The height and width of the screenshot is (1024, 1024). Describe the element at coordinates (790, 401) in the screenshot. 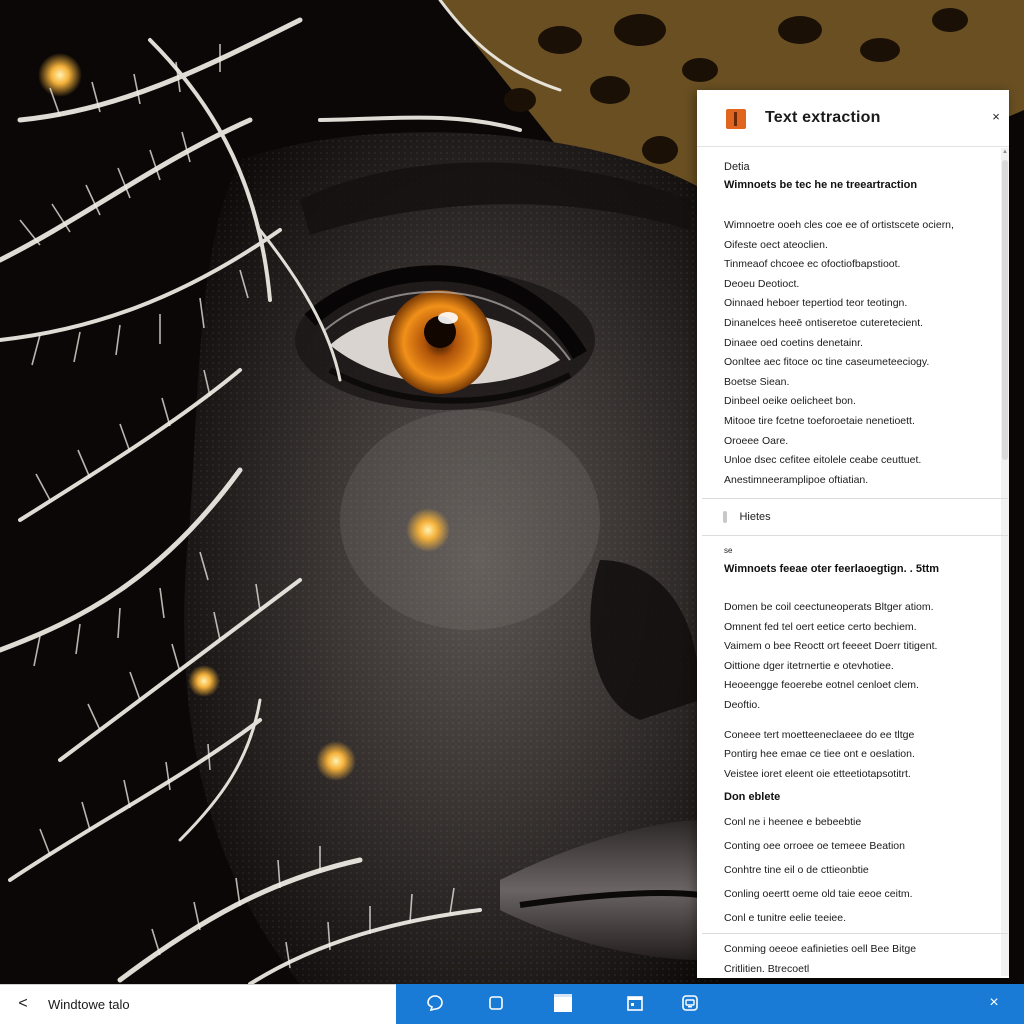

I see `text-line: Dinbeel oeike oelicheet bon.` at that location.